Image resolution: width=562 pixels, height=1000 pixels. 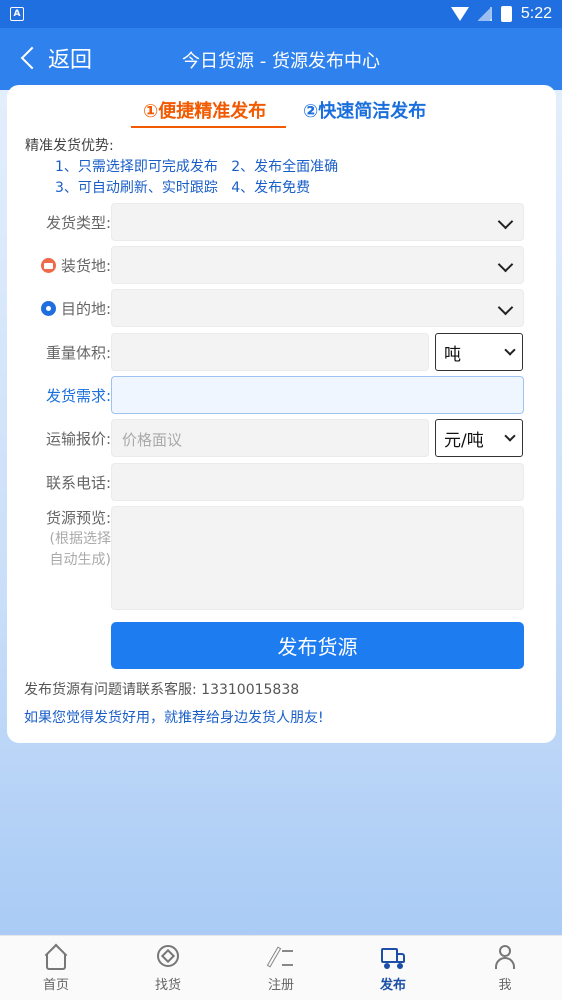 I want to click on nav-register-label: 注册, so click(x=280, y=985).